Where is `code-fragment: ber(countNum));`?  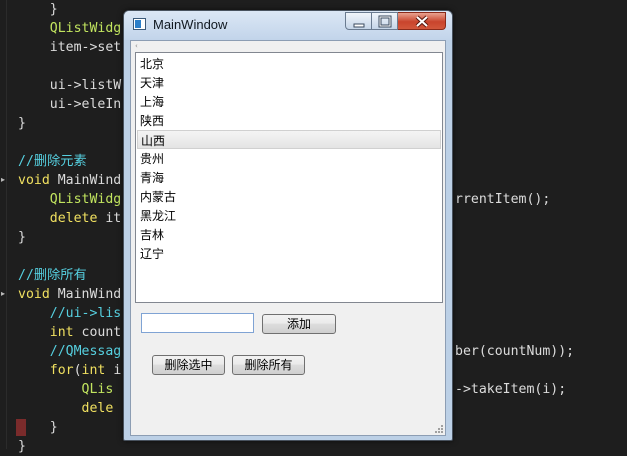
code-fragment: ber(countNum)); is located at coordinates (515, 351).